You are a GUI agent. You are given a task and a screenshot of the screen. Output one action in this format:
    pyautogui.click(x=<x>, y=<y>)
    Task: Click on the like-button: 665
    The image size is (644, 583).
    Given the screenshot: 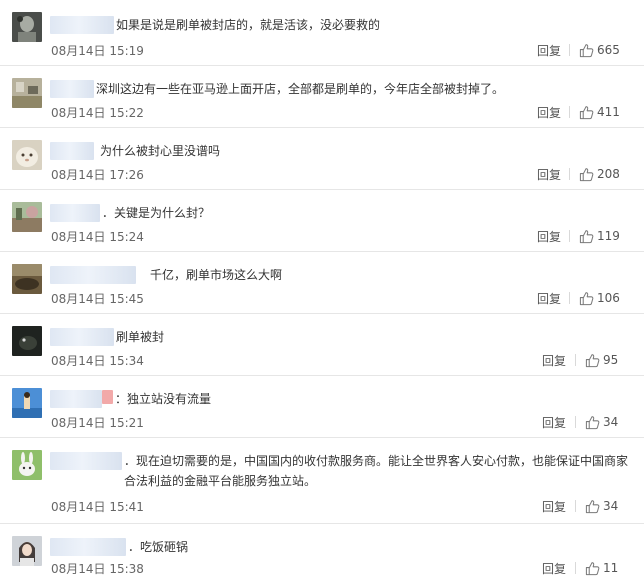 What is the action you would take?
    pyautogui.click(x=599, y=50)
    